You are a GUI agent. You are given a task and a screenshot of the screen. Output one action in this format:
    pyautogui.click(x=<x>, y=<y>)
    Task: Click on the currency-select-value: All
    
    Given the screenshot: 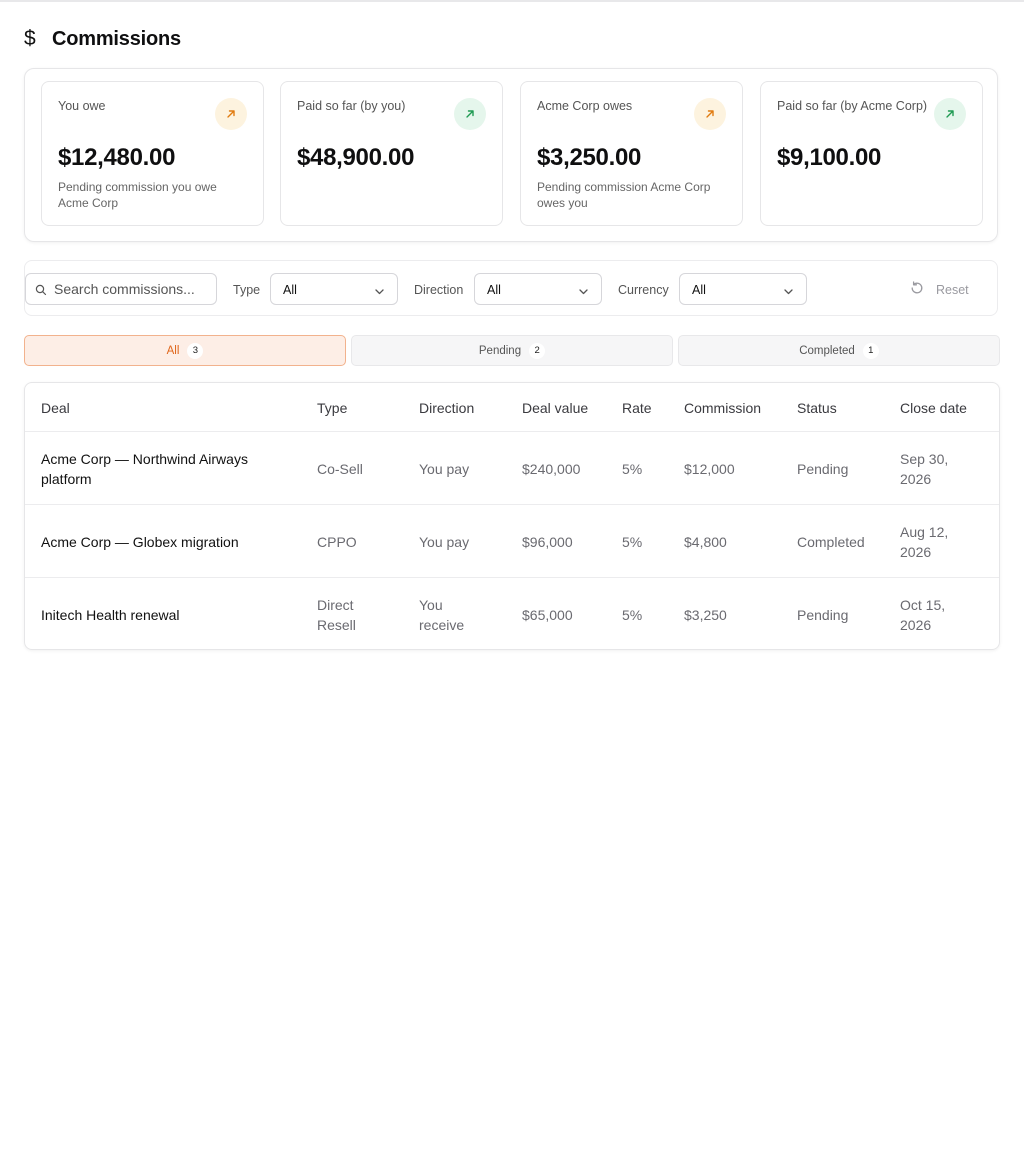 What is the action you would take?
    pyautogui.click(x=699, y=290)
    